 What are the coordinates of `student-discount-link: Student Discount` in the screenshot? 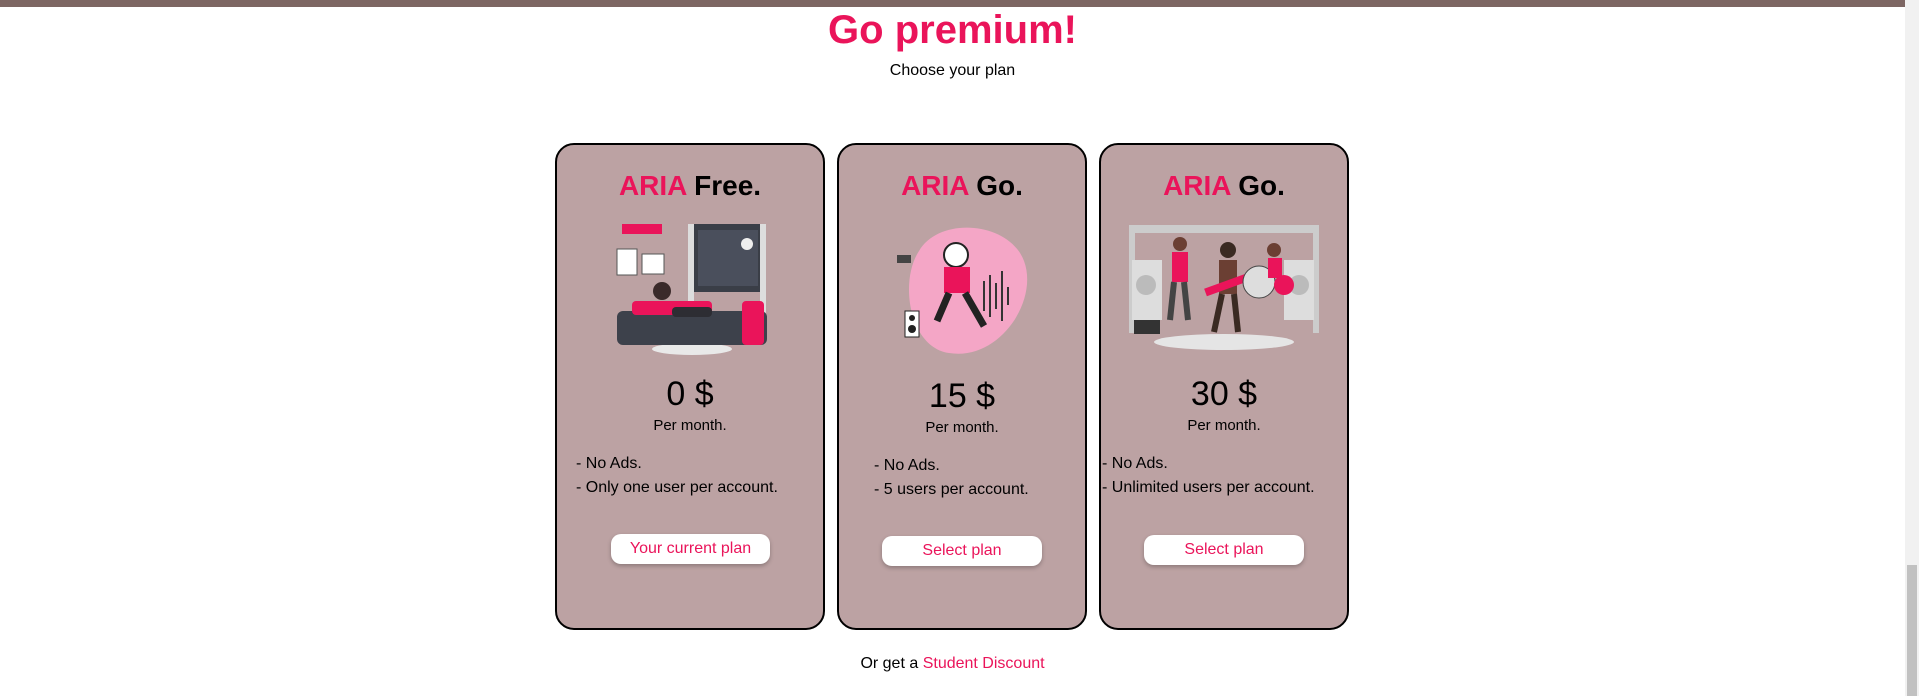 It's located at (984, 663).